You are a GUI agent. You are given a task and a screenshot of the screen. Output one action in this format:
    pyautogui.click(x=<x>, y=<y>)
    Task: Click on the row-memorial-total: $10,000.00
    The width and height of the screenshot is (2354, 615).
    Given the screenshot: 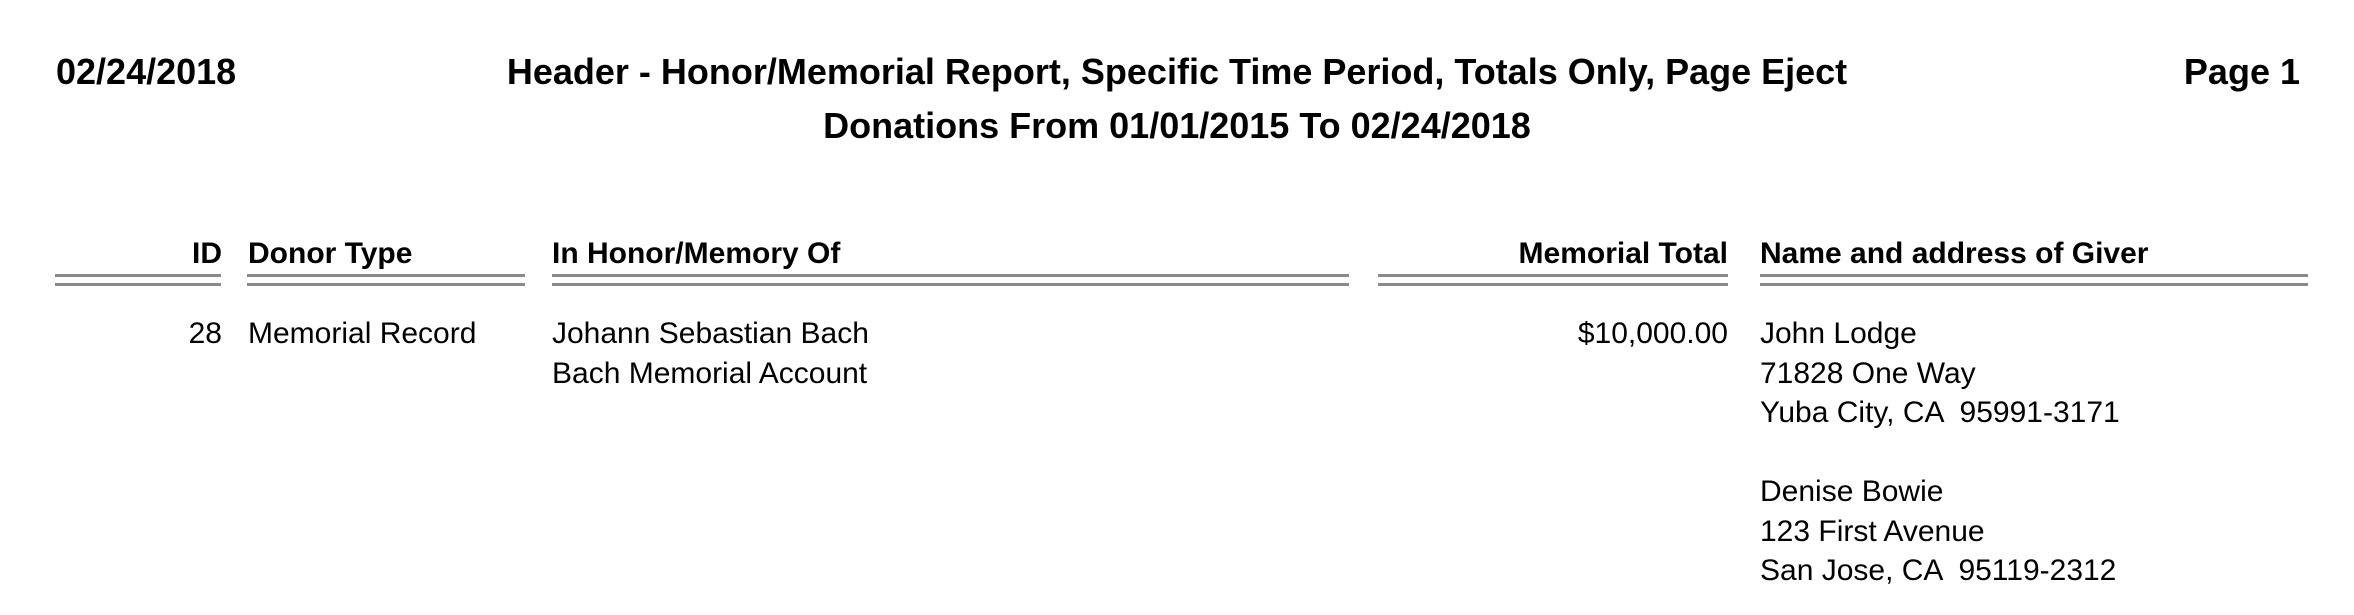 What is the action you would take?
    pyautogui.click(x=1652, y=333)
    